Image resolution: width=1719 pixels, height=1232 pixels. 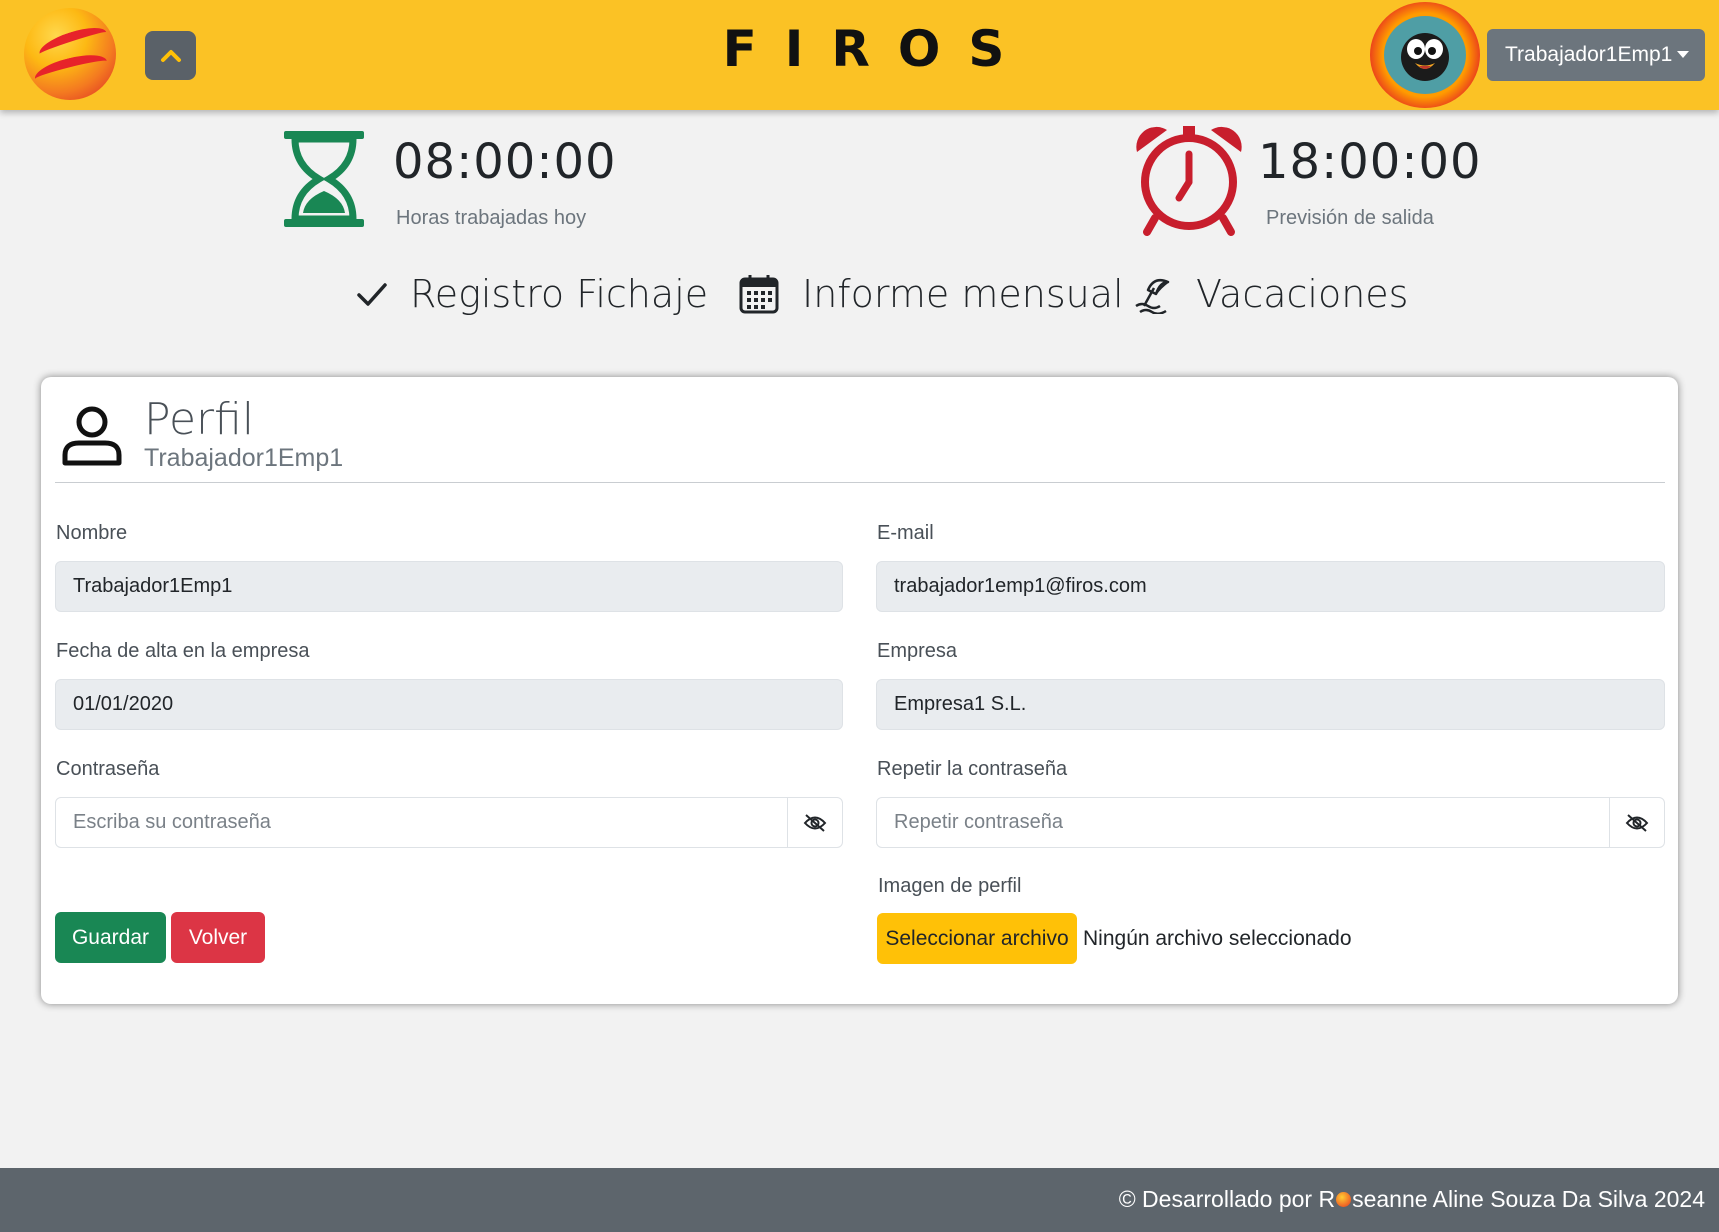 I want to click on hire-date-field: 01/01/2020, so click(x=449, y=704).